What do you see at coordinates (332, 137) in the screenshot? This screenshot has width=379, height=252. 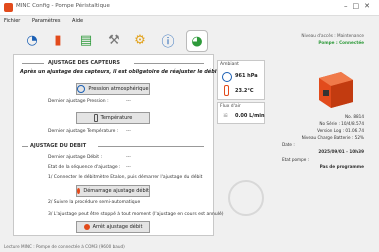 I see `device-battery: Niveau Charge Batterie : 52%` at bounding box center [332, 137].